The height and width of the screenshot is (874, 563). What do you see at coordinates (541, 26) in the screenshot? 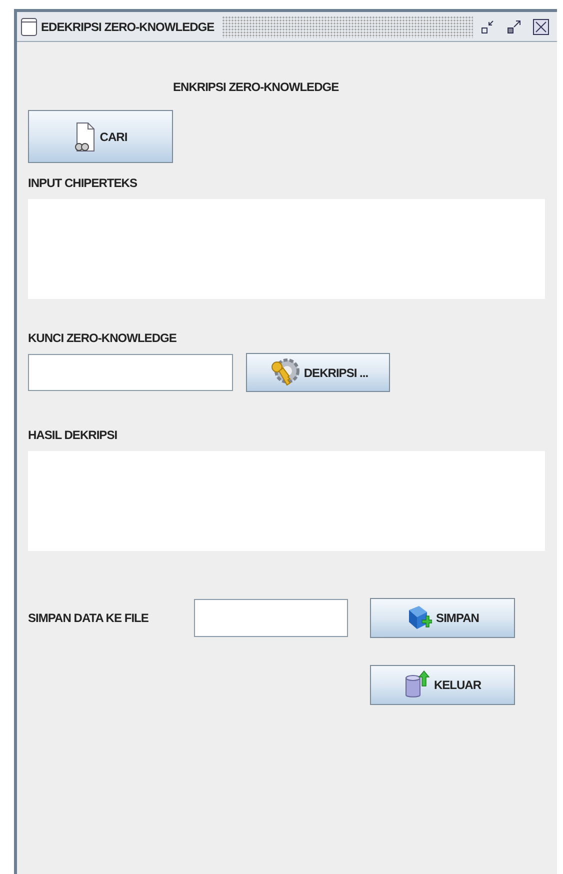
I see `close-icon` at bounding box center [541, 26].